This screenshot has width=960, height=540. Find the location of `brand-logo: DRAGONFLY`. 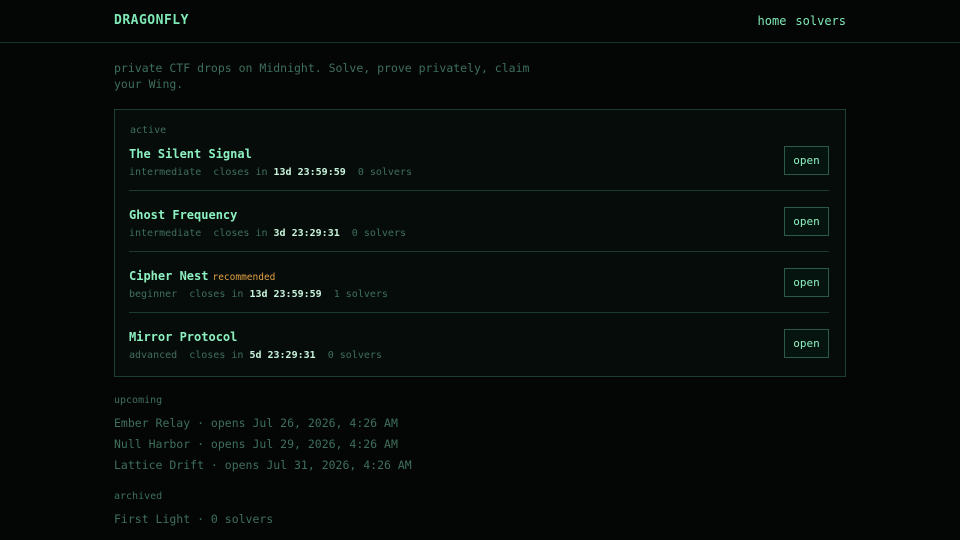

brand-logo: DRAGONFLY is located at coordinates (151, 20).